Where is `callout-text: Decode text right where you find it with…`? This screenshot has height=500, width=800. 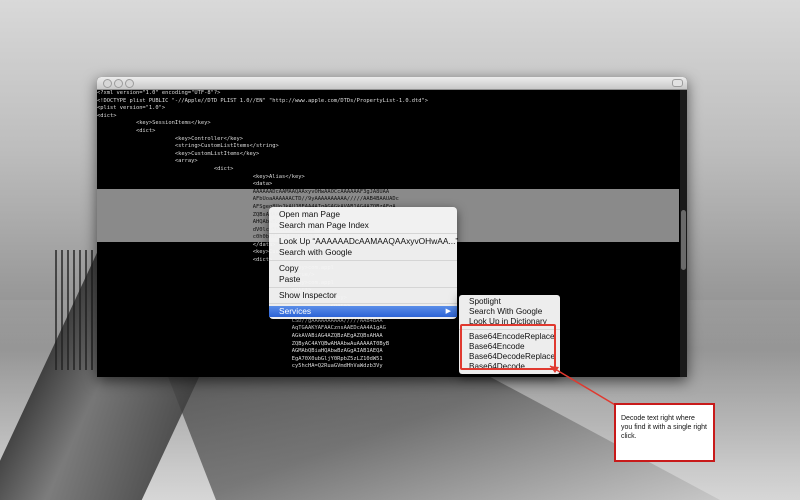 callout-text: Decode text right where you find it with… is located at coordinates (664, 432).